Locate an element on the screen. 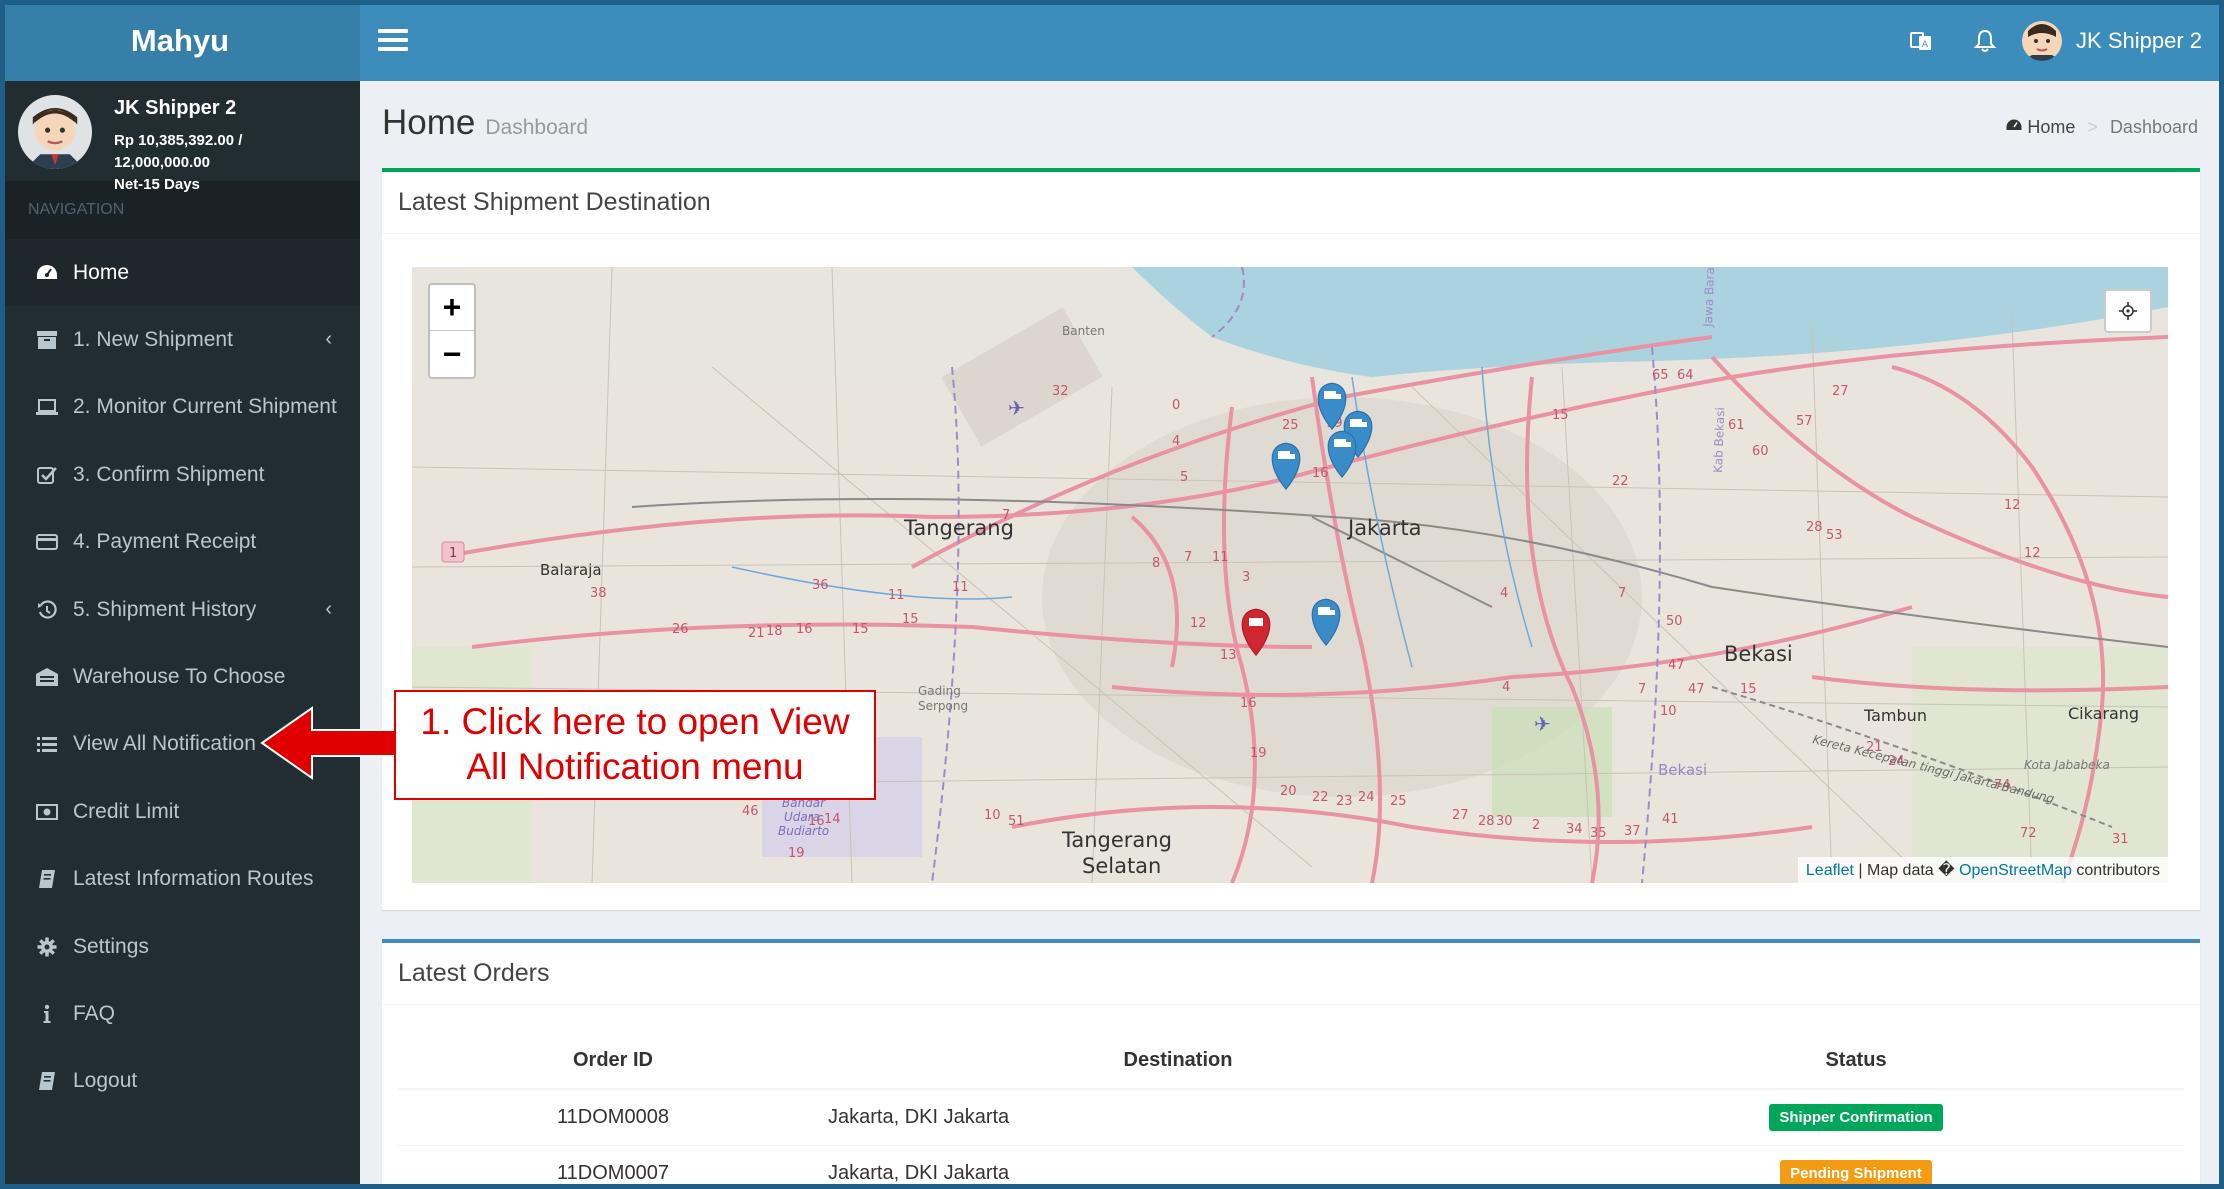  sidebar-toggle-icon is located at coordinates (393, 40).